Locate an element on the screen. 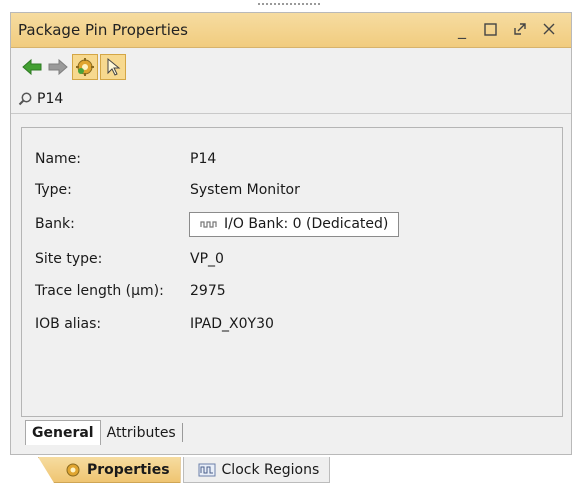  property-value: System Monitor is located at coordinates (245, 190).